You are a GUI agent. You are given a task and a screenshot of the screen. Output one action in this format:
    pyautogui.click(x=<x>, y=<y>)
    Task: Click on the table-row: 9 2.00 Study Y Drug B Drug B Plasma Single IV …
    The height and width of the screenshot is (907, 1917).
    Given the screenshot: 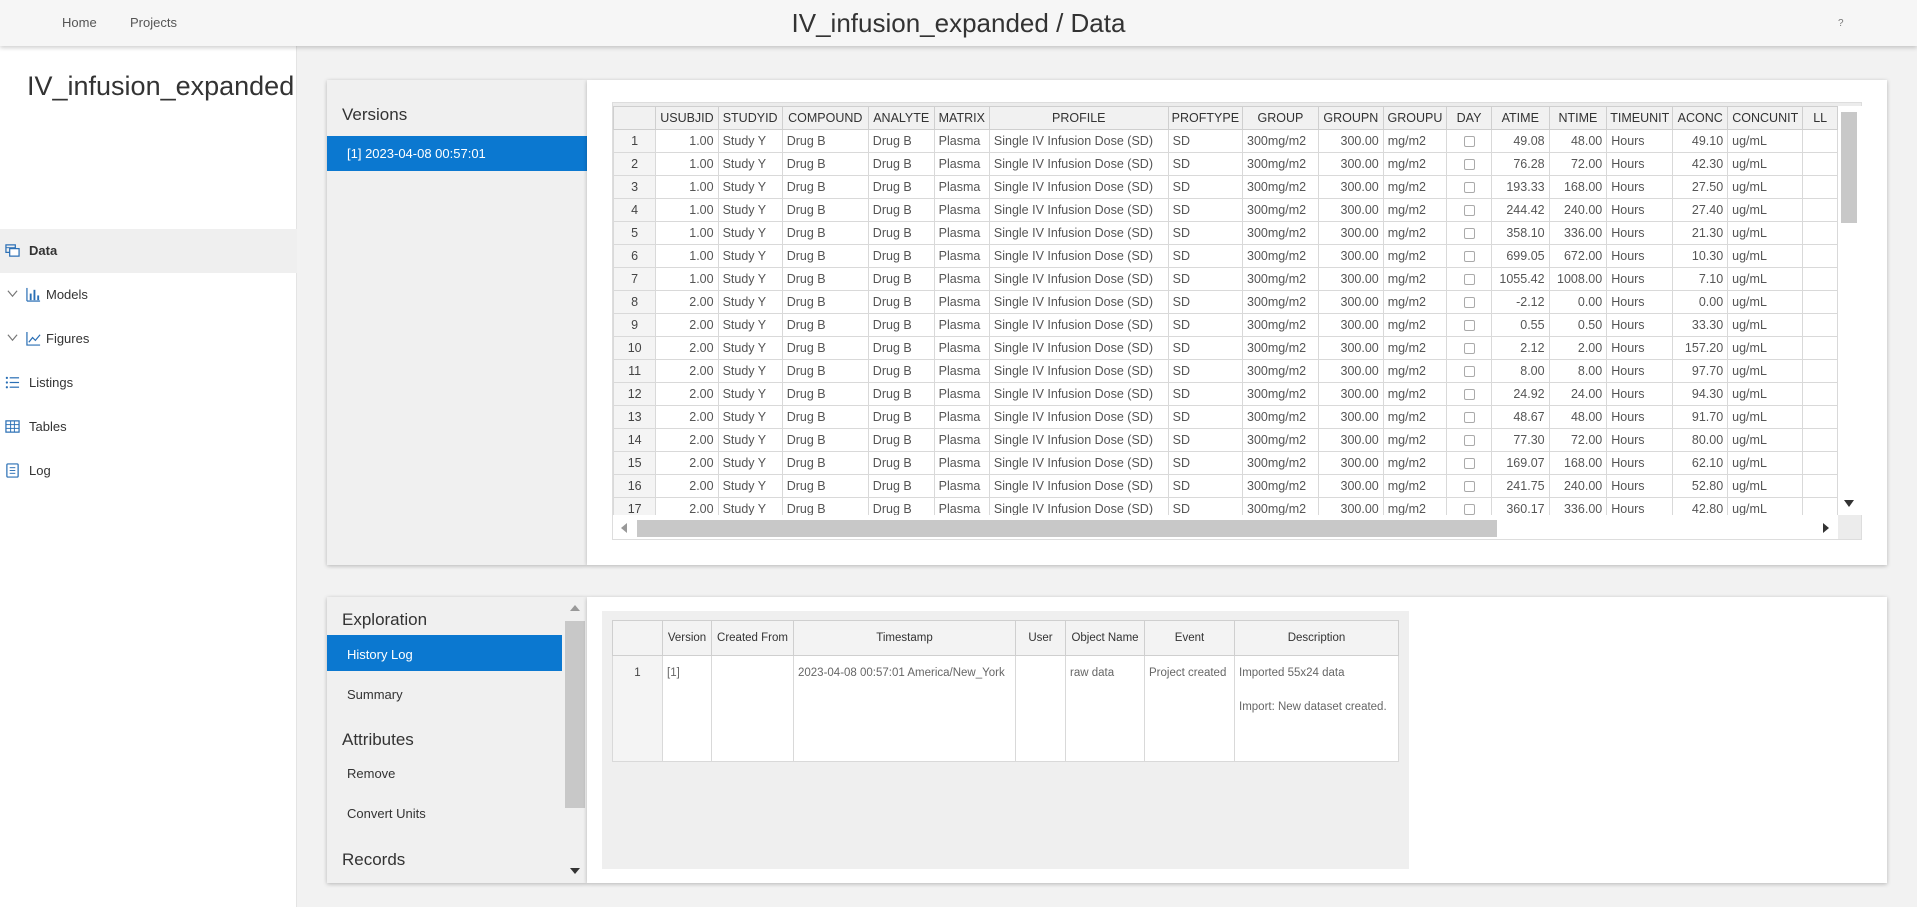 What is the action you would take?
    pyautogui.click(x=1225, y=325)
    